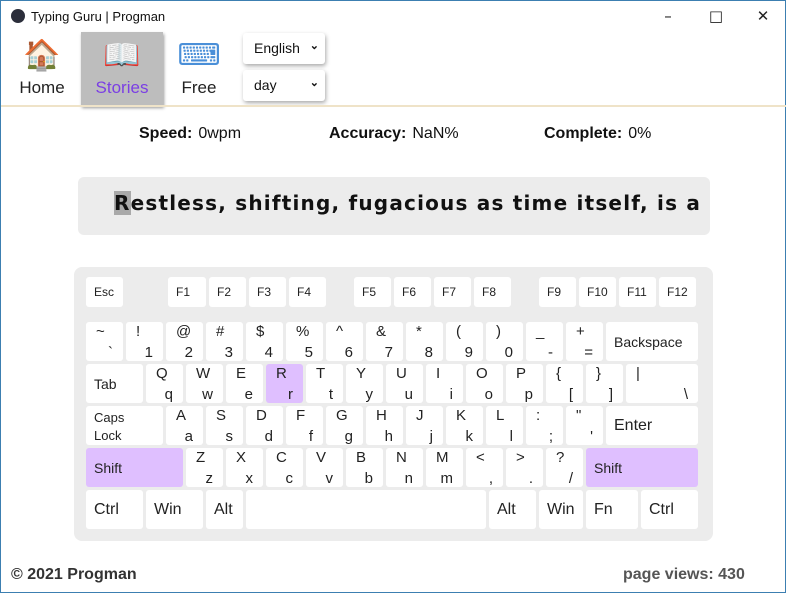  What do you see at coordinates (267, 292) in the screenshot?
I see `key-f3: F3` at bounding box center [267, 292].